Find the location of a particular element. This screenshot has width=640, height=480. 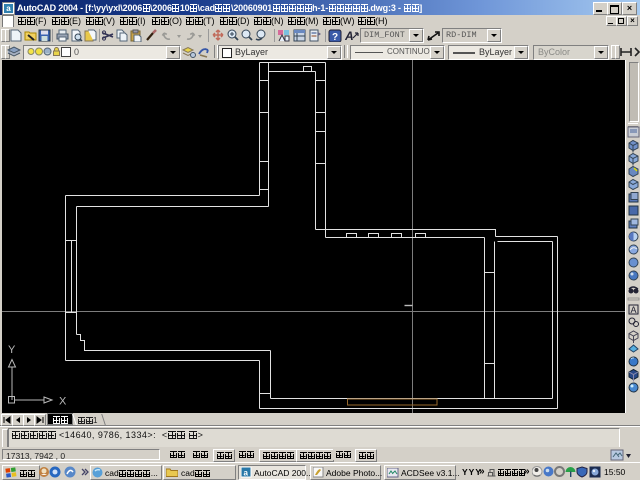

svg-text: X is located at coordinates (63, 402).